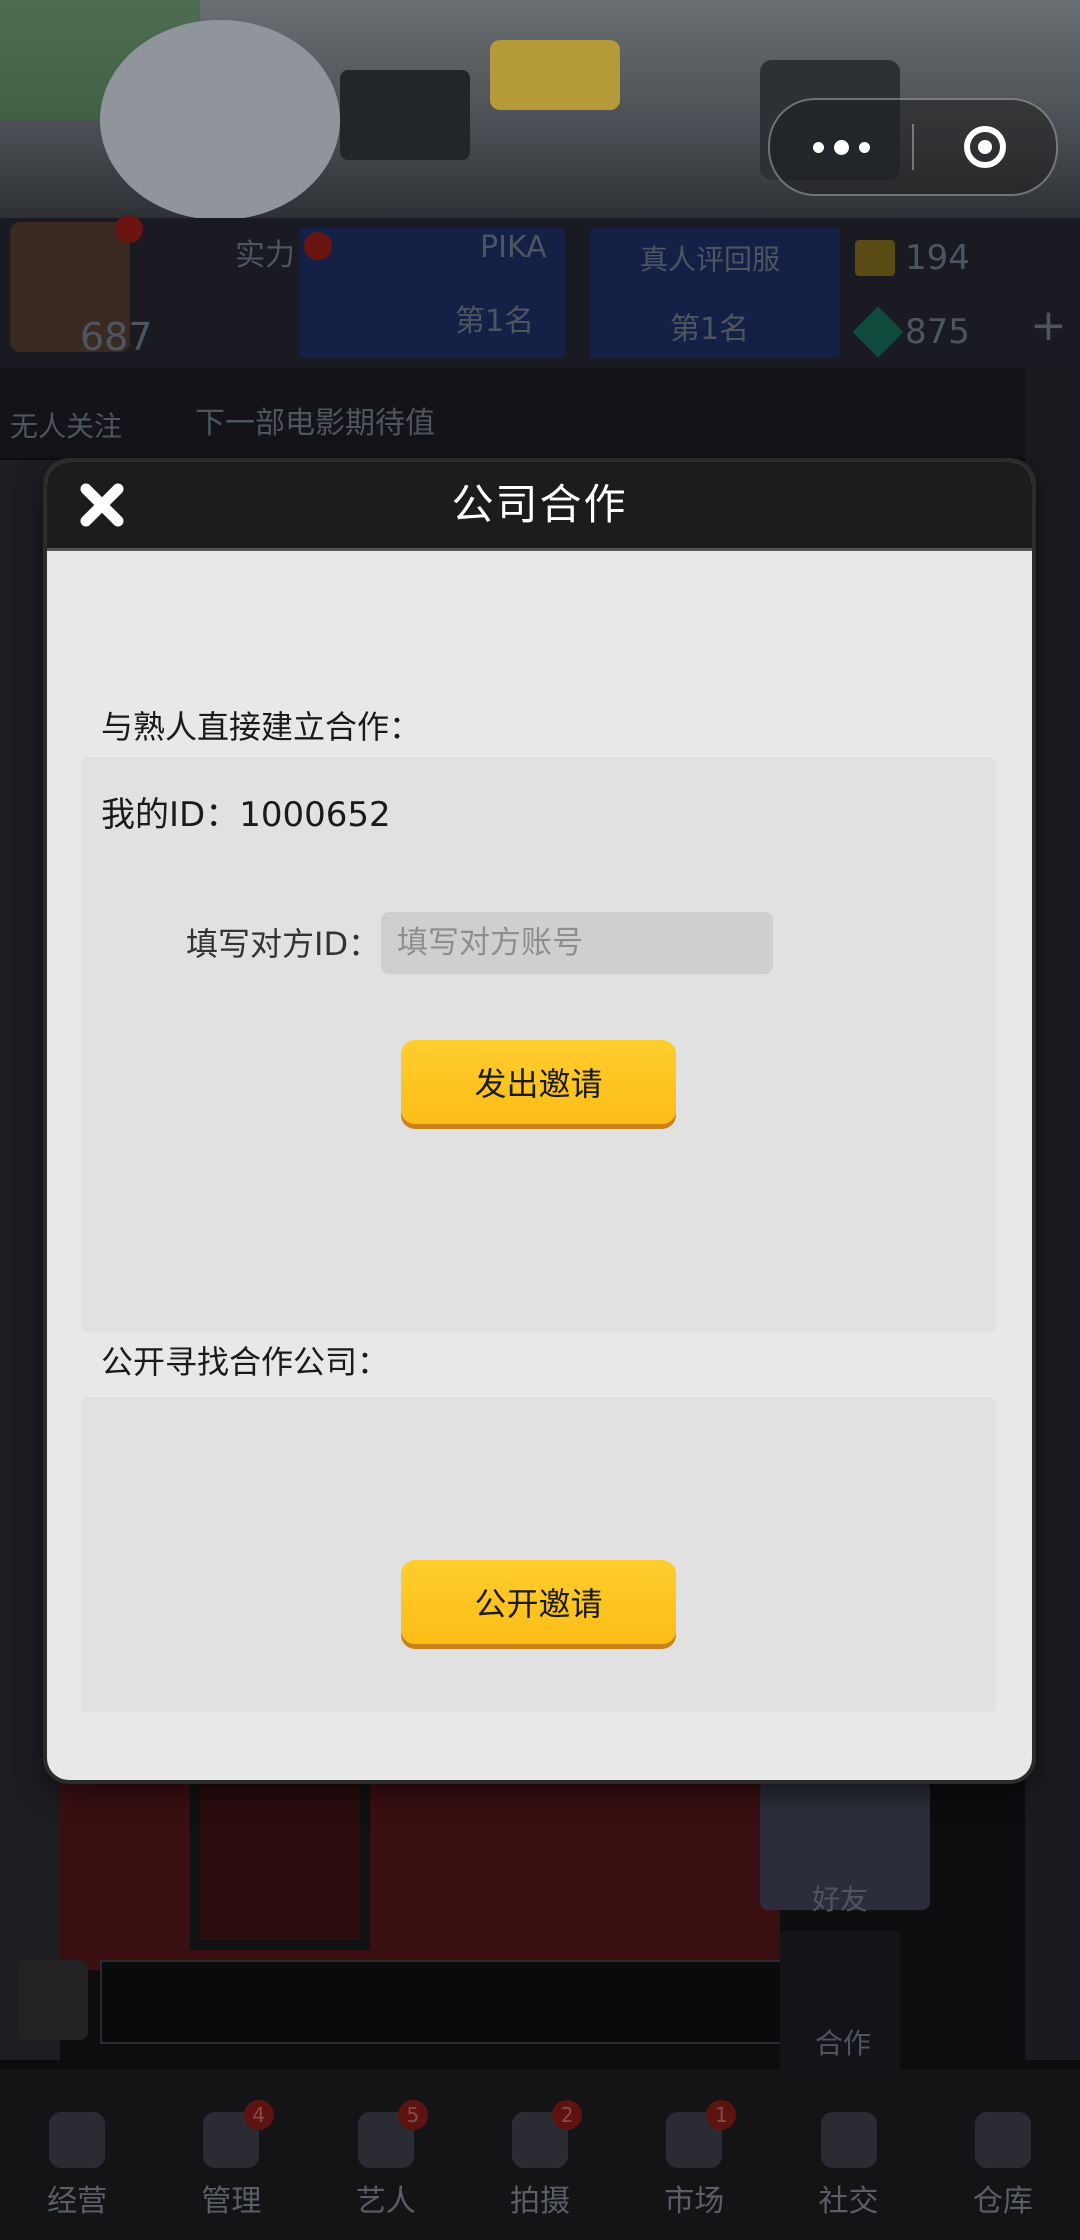  Describe the element at coordinates (1002, 2140) in the screenshot. I see `warehouse-icon` at that location.